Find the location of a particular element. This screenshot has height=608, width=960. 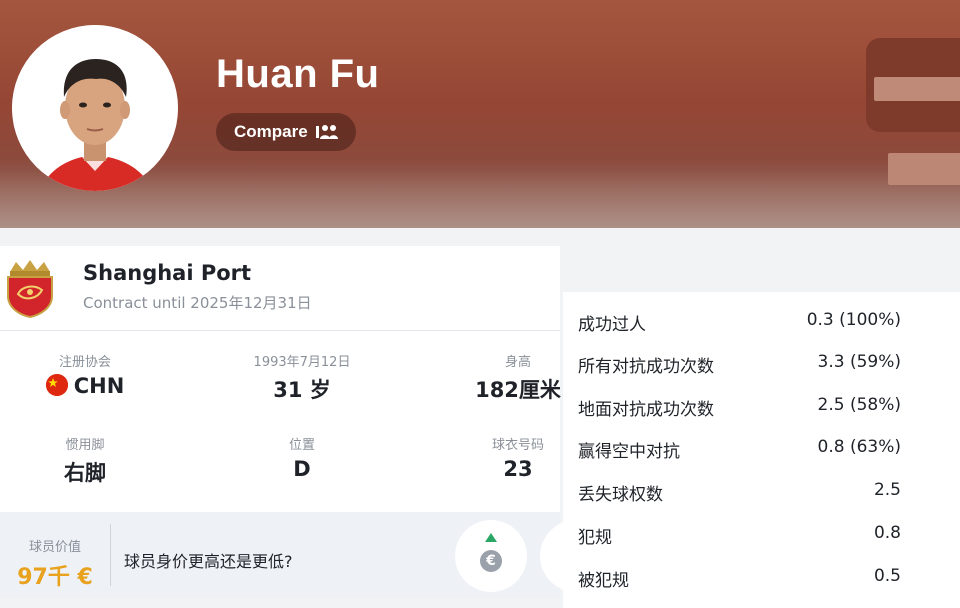

compare-icon is located at coordinates (326, 132).